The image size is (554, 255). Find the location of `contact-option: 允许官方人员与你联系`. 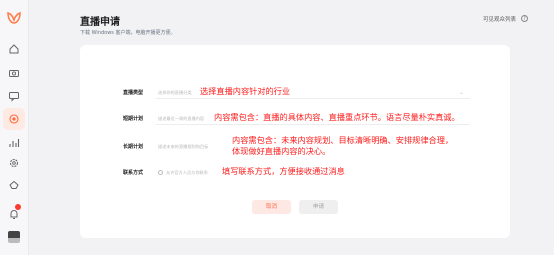

contact-option: 允许官方人员与你联系 is located at coordinates (187, 173).